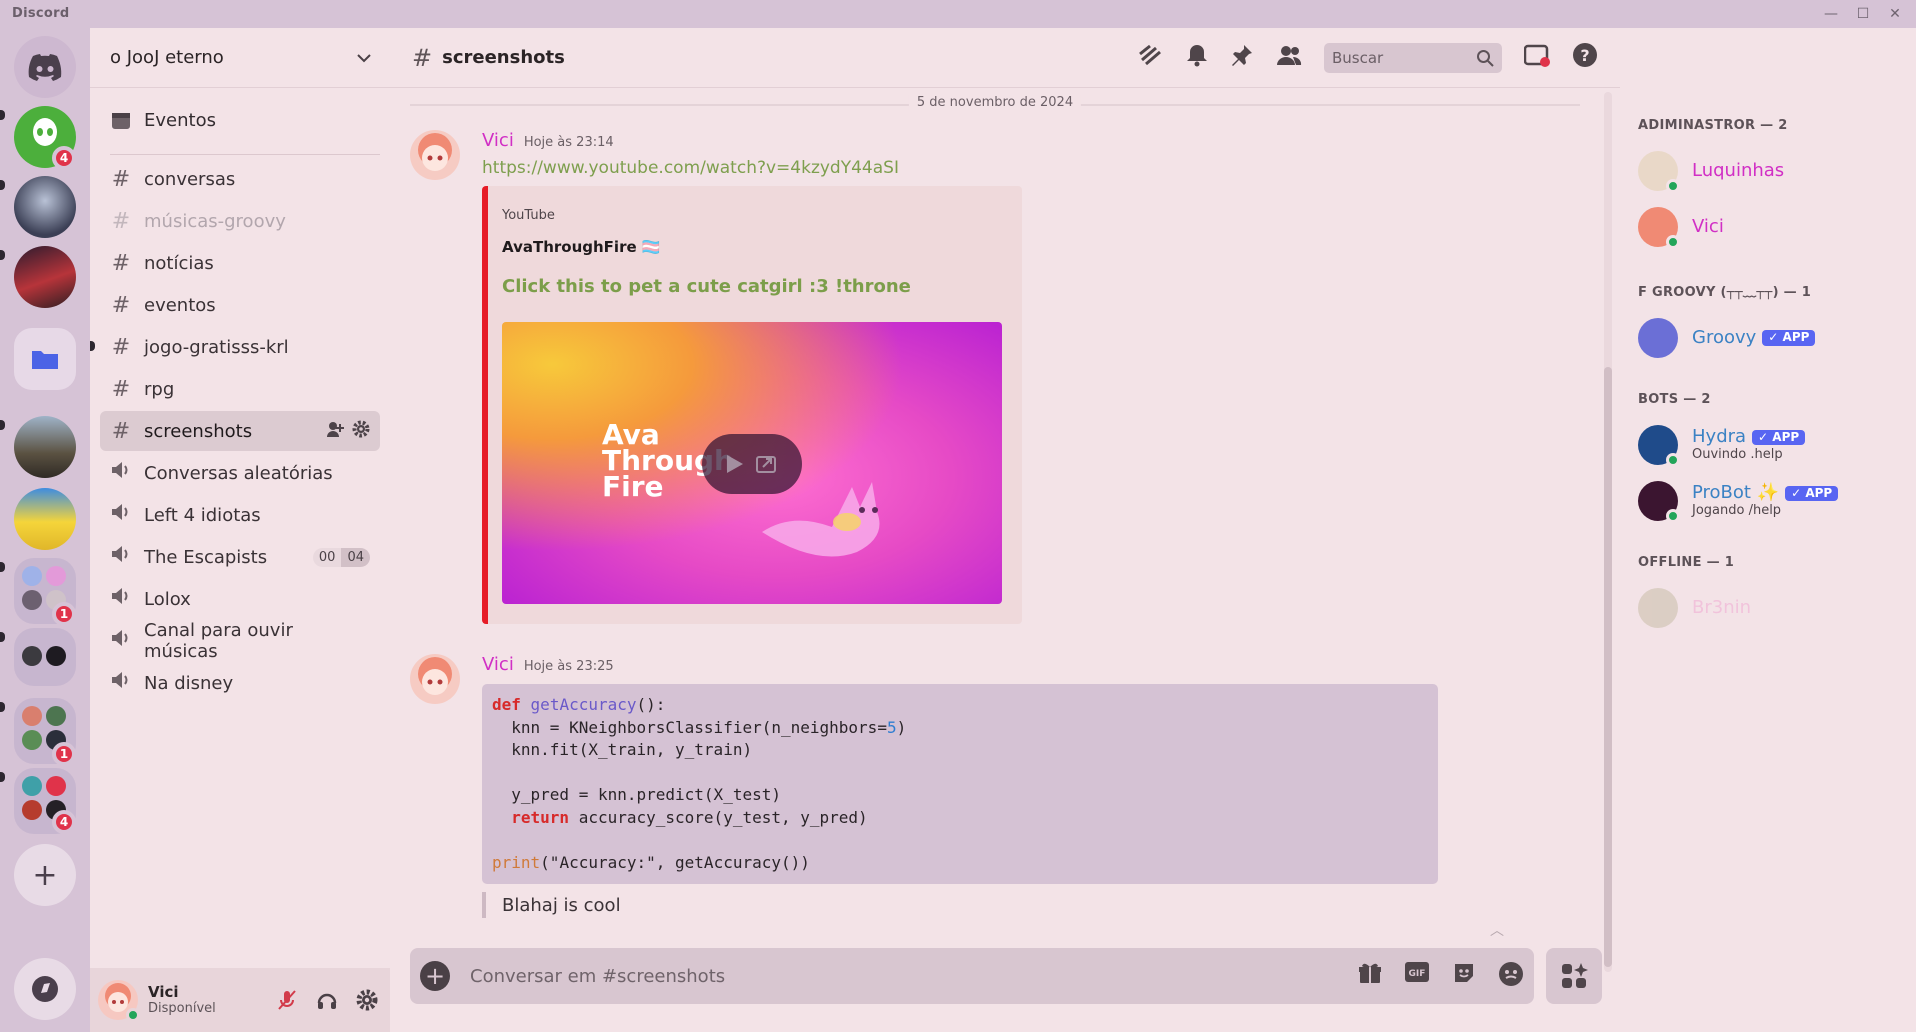  I want to click on inbox-button, so click(1536, 58).